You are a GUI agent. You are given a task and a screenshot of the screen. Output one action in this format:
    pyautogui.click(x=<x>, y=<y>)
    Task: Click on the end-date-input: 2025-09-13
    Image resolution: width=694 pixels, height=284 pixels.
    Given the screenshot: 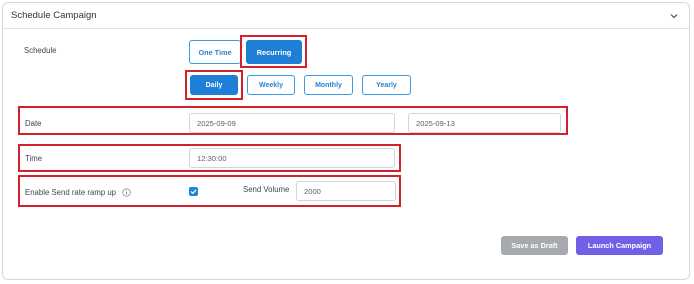 What is the action you would take?
    pyautogui.click(x=484, y=123)
    